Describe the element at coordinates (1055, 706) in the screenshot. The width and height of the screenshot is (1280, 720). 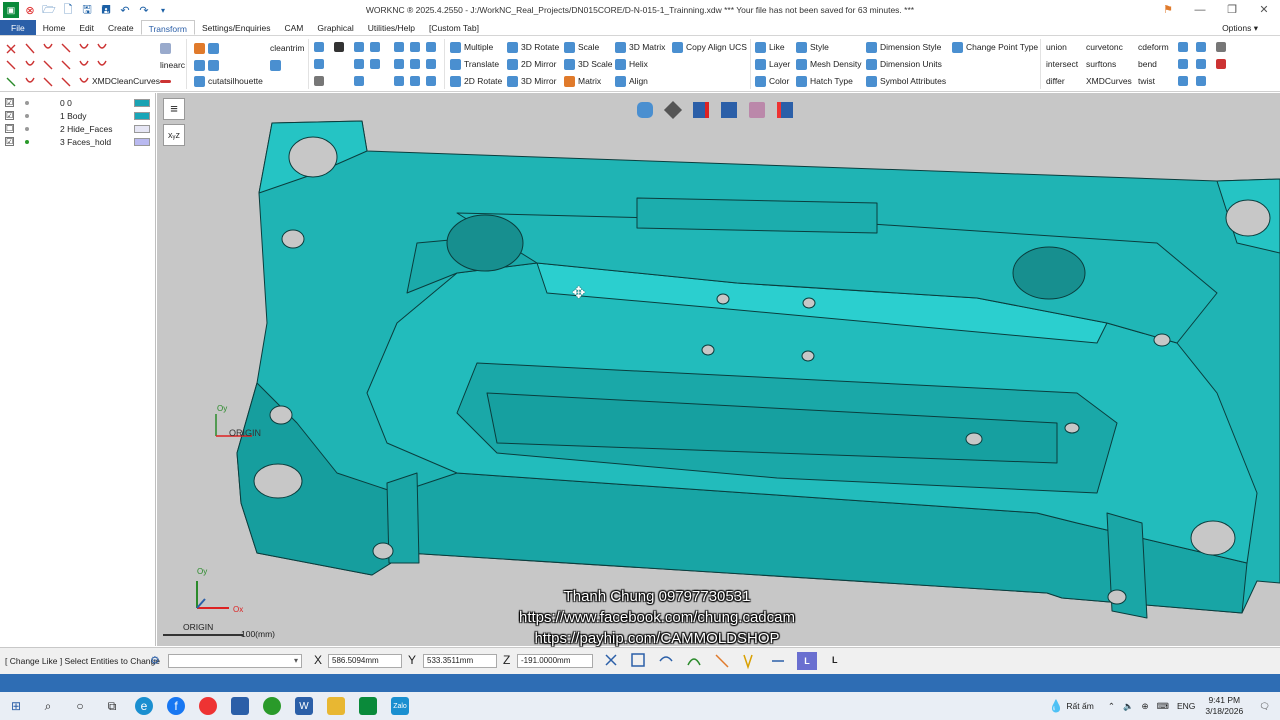
I see `weather-icon: 💧` at that location.